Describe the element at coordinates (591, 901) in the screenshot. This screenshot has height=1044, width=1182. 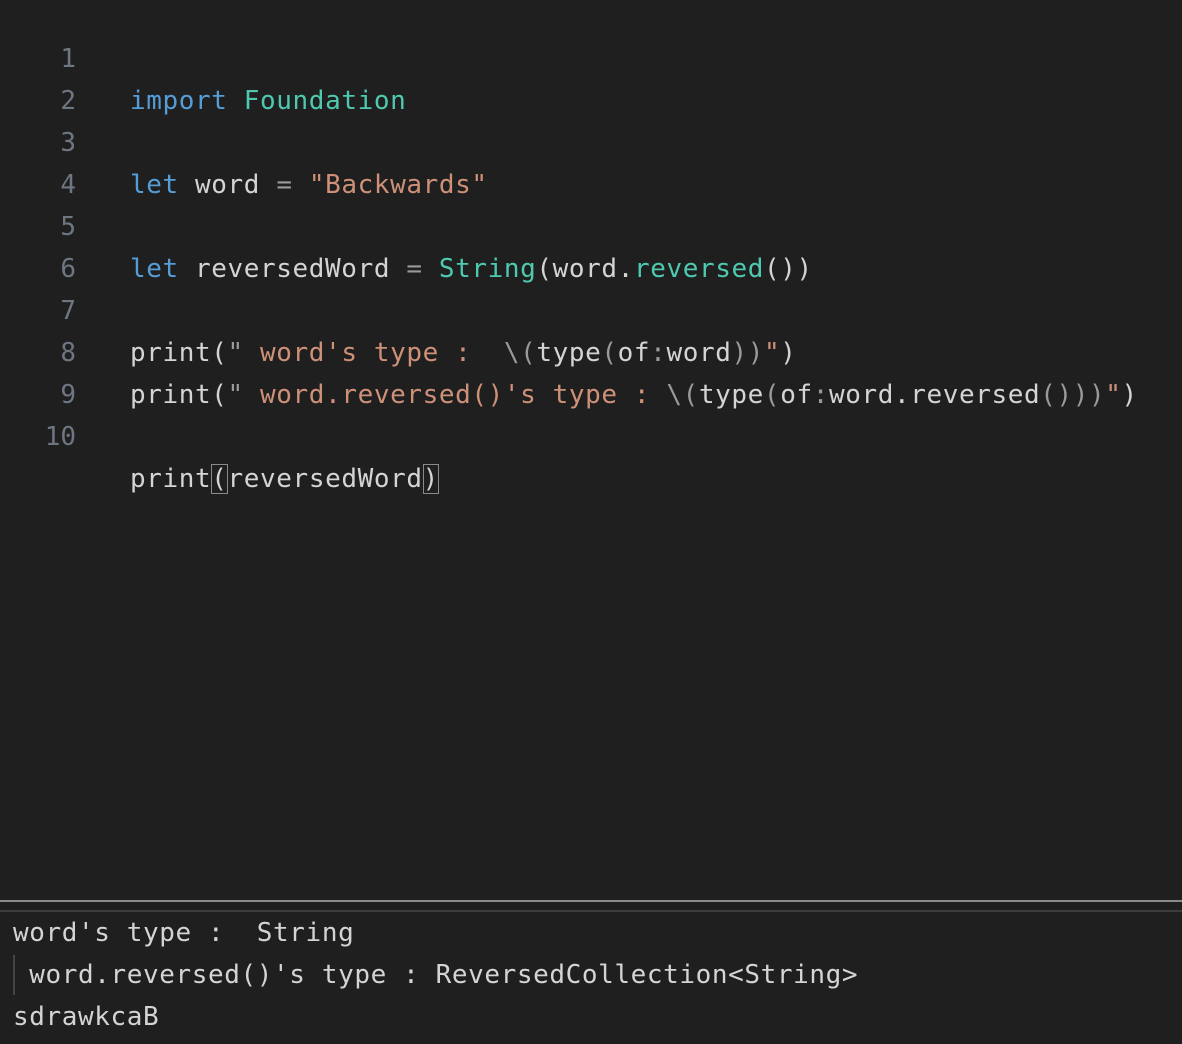
I see `console-divider` at that location.